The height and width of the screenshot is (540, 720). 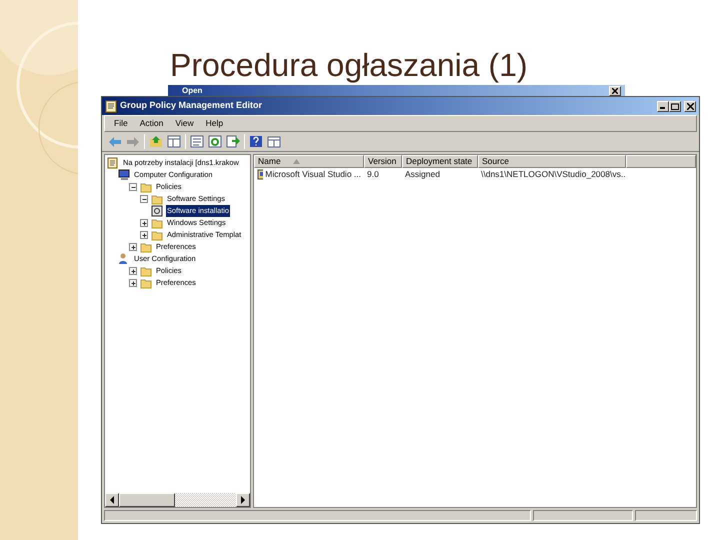 I want to click on menu-item: Action, so click(x=151, y=123).